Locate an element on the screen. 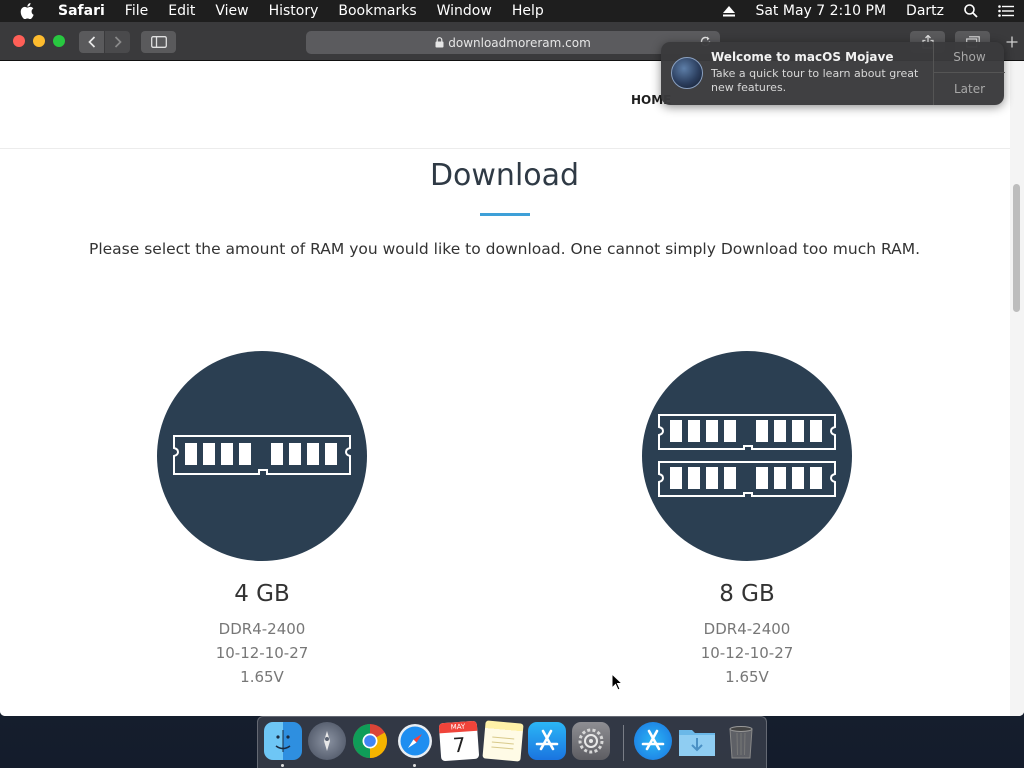 The width and height of the screenshot is (1024, 768). calendar-icon: MAY 7 is located at coordinates (459, 741).